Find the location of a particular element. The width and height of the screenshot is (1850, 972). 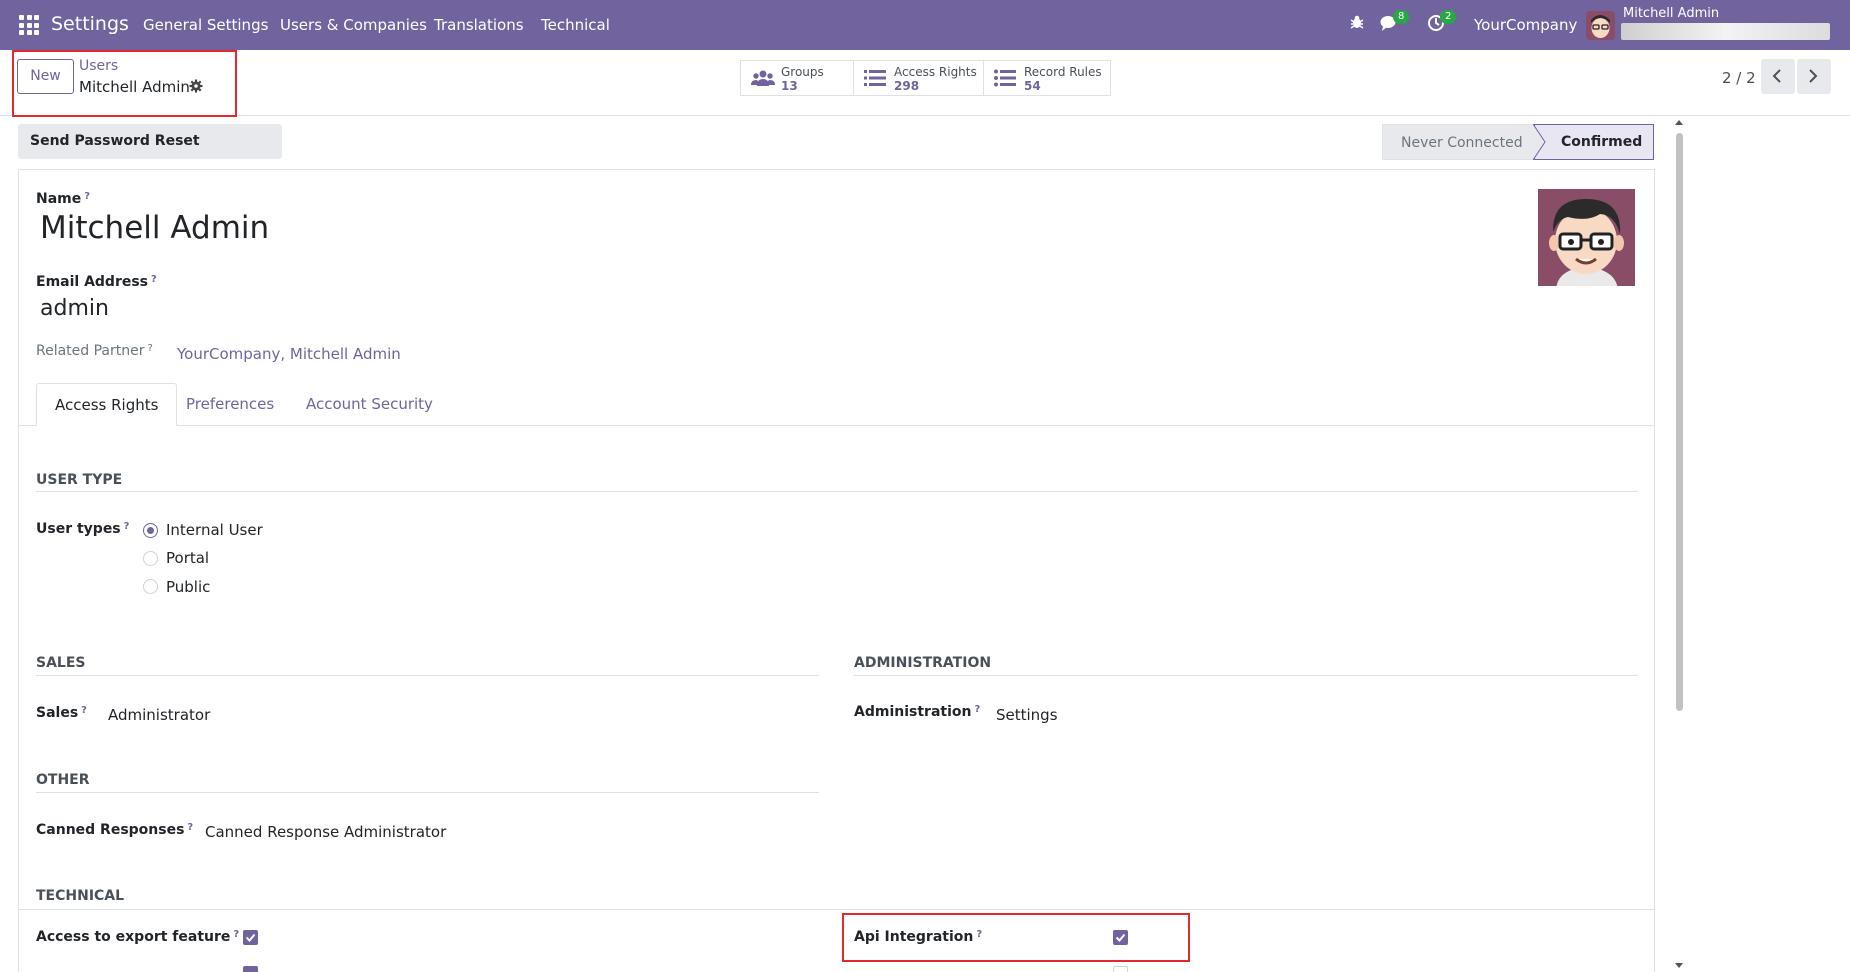

apps-menu-icon is located at coordinates (29, 25).